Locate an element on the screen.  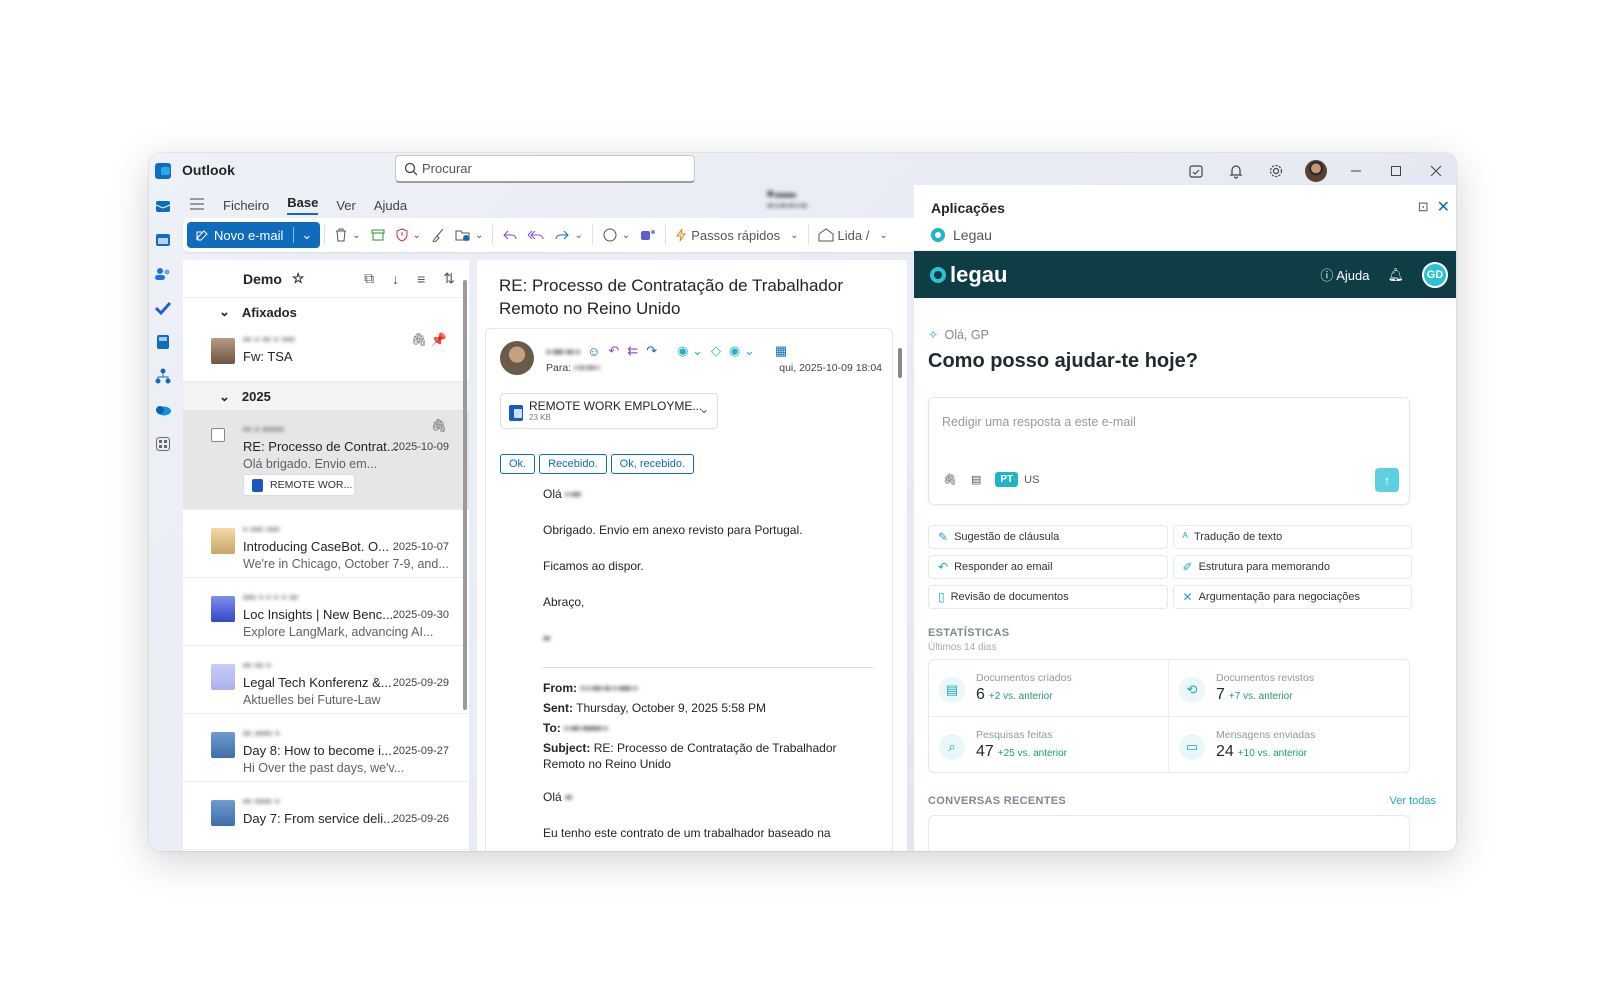
people-icon is located at coordinates (163, 274).